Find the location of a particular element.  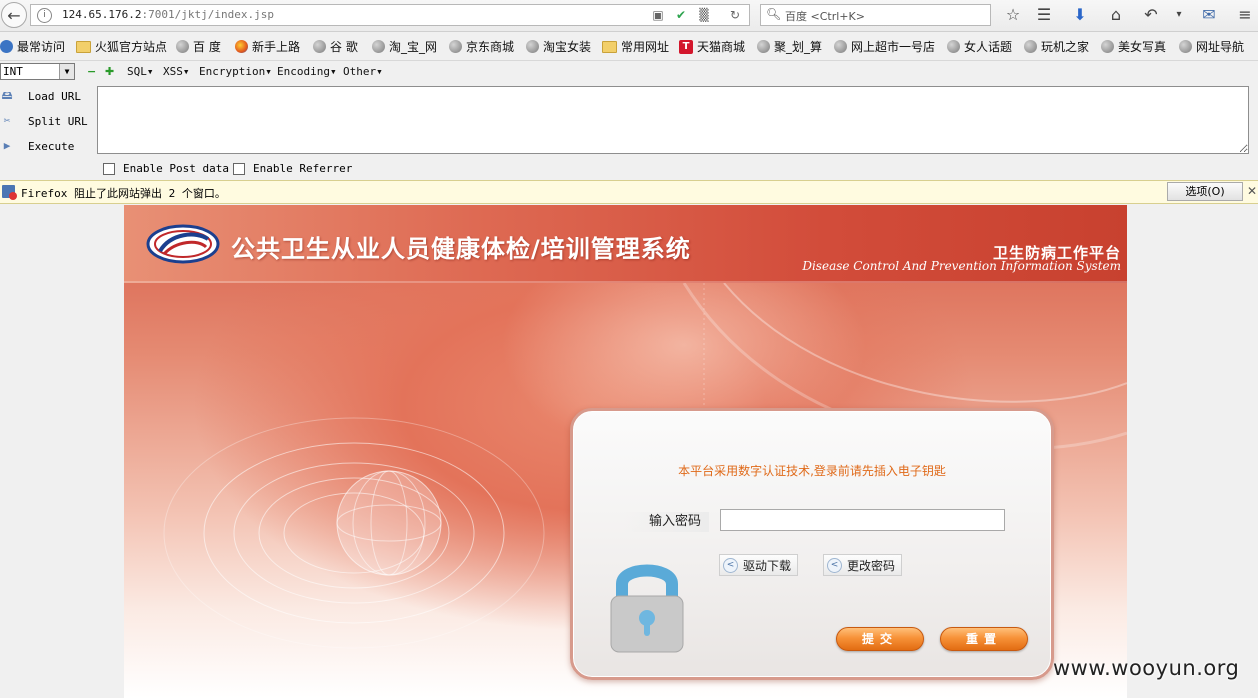

enable-post-checkbox: Enable Post data is located at coordinates (166, 168).